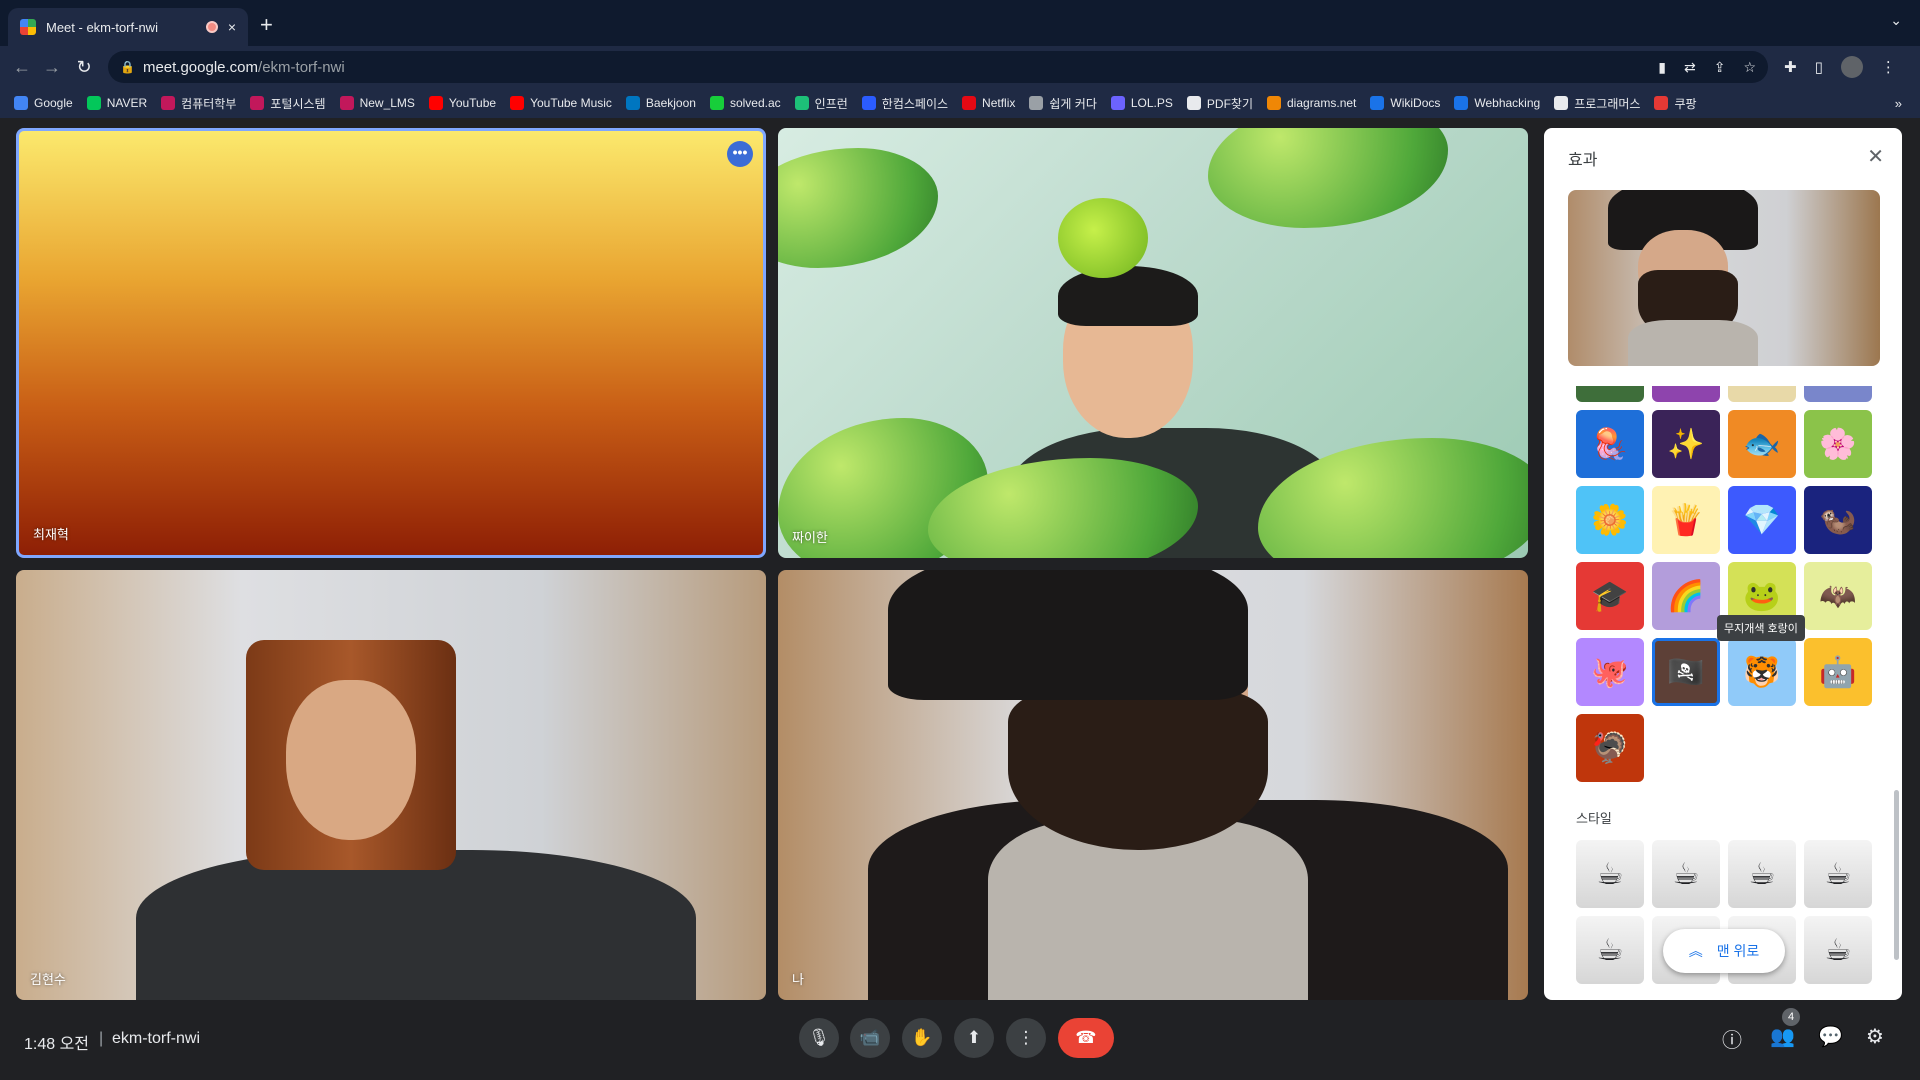 Image resolution: width=1920 pixels, height=1080 pixels. Describe the element at coordinates (938, 67) in the screenshot. I see `address-bar: 🔒 meet.google.com /ekm-torf-nwi ▮ ⇄ ⇪ ☆` at that location.